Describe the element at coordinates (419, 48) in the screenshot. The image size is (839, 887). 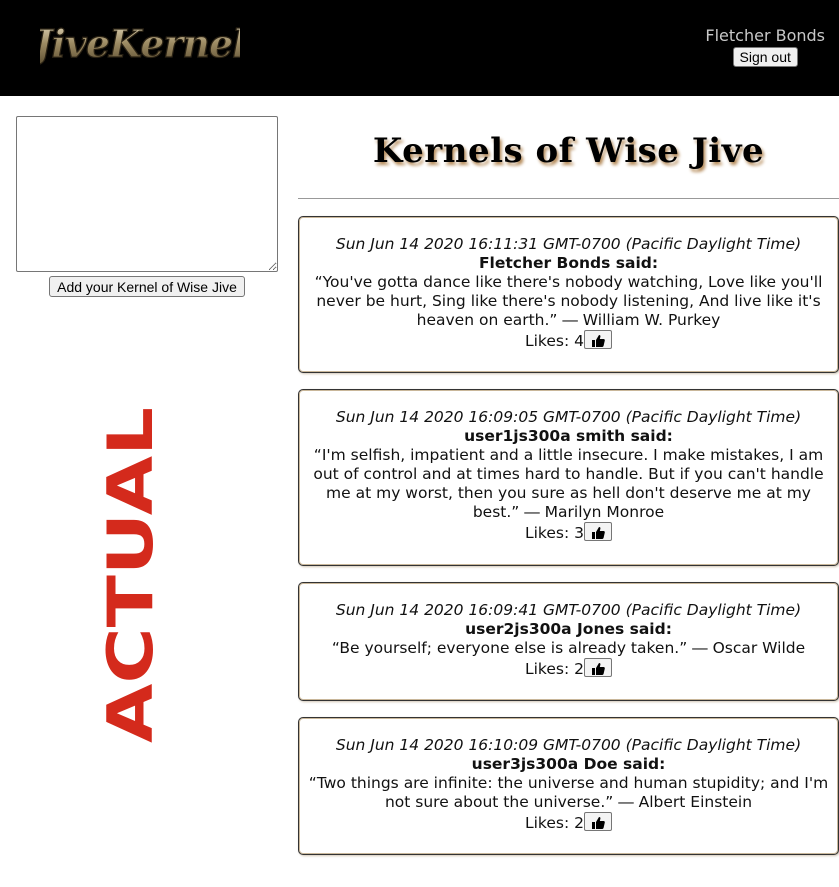
I see `app-header: JiveKernel Fletcher Bonds Sign out` at that location.